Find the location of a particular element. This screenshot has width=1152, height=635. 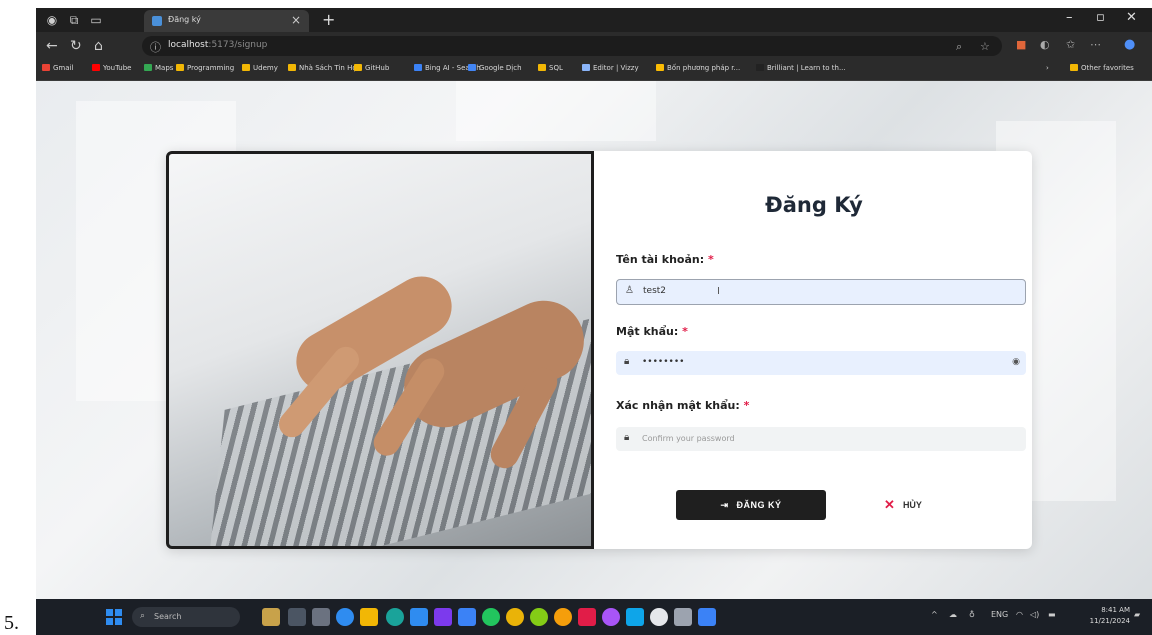

language-indicator: ENG is located at coordinates (999, 614).